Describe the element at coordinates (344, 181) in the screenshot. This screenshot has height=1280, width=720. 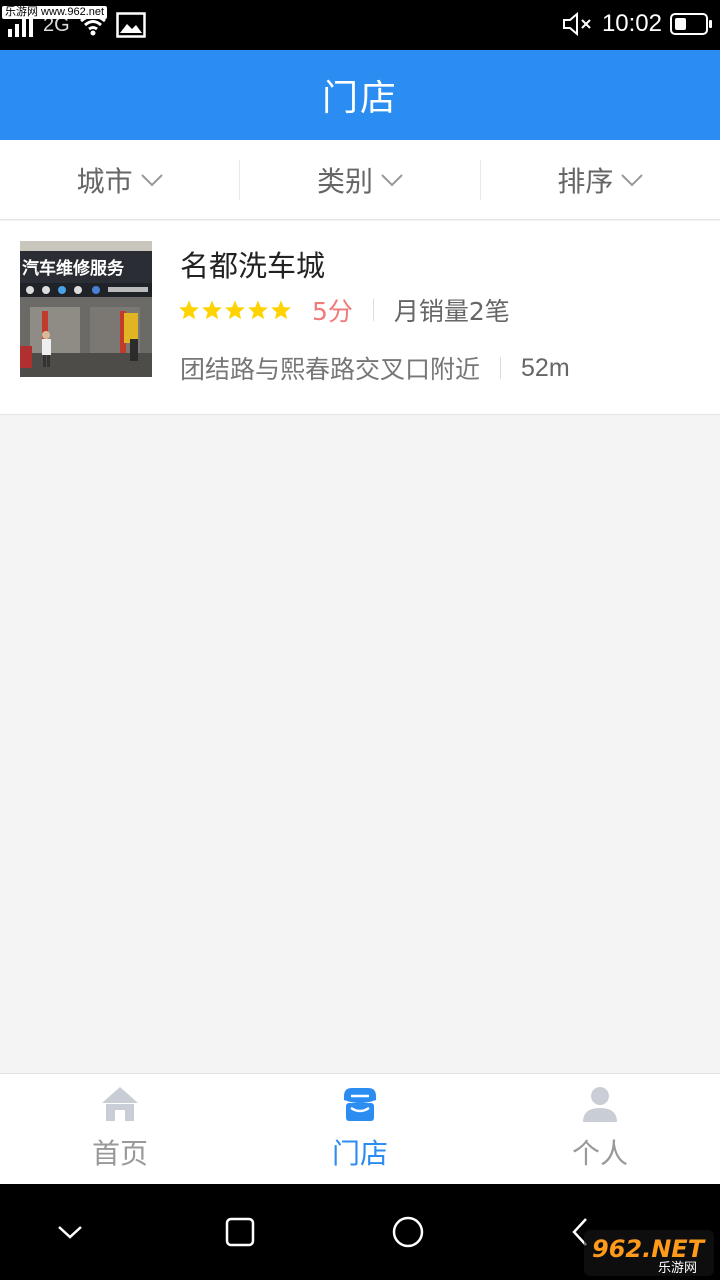
I see `filter-category-label: 类别` at that location.